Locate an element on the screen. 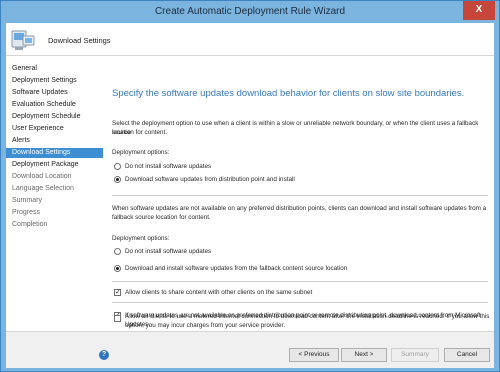 This screenshot has height=372, width=500. previous-button: < Previous is located at coordinates (314, 355).